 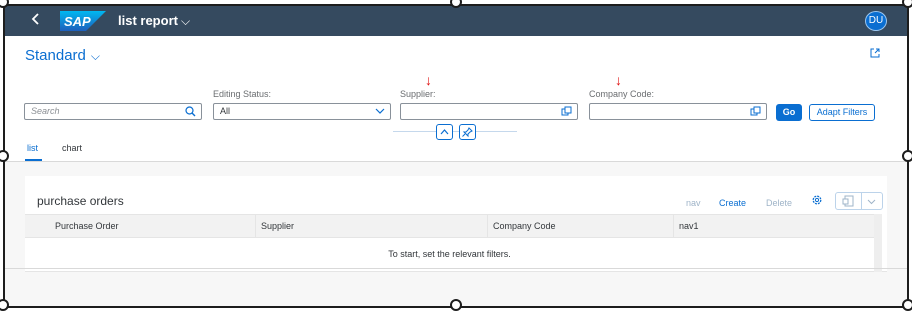 I want to click on collapse-header-button, so click(x=444, y=132).